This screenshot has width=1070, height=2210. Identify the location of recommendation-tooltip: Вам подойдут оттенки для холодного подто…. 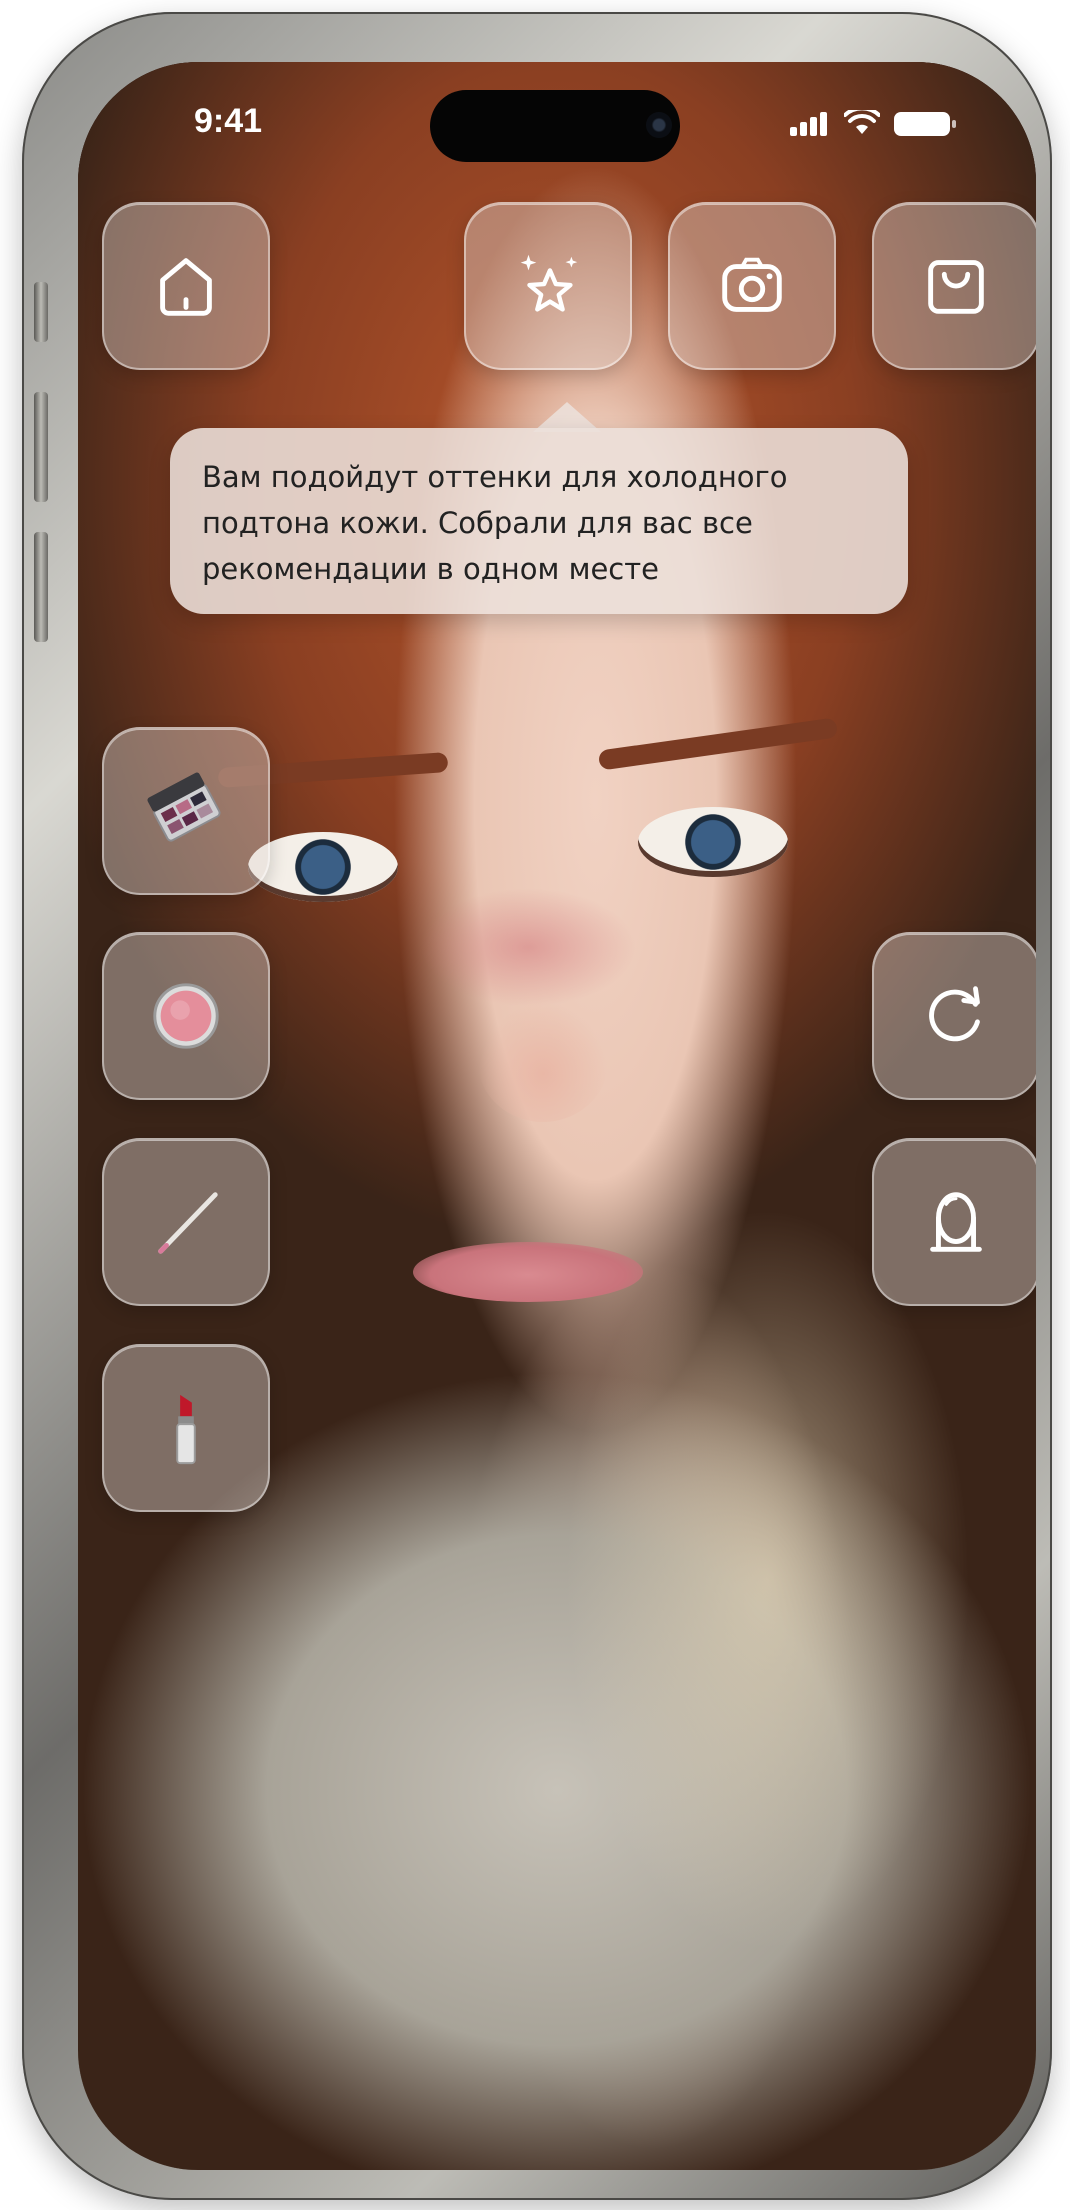
(539, 521).